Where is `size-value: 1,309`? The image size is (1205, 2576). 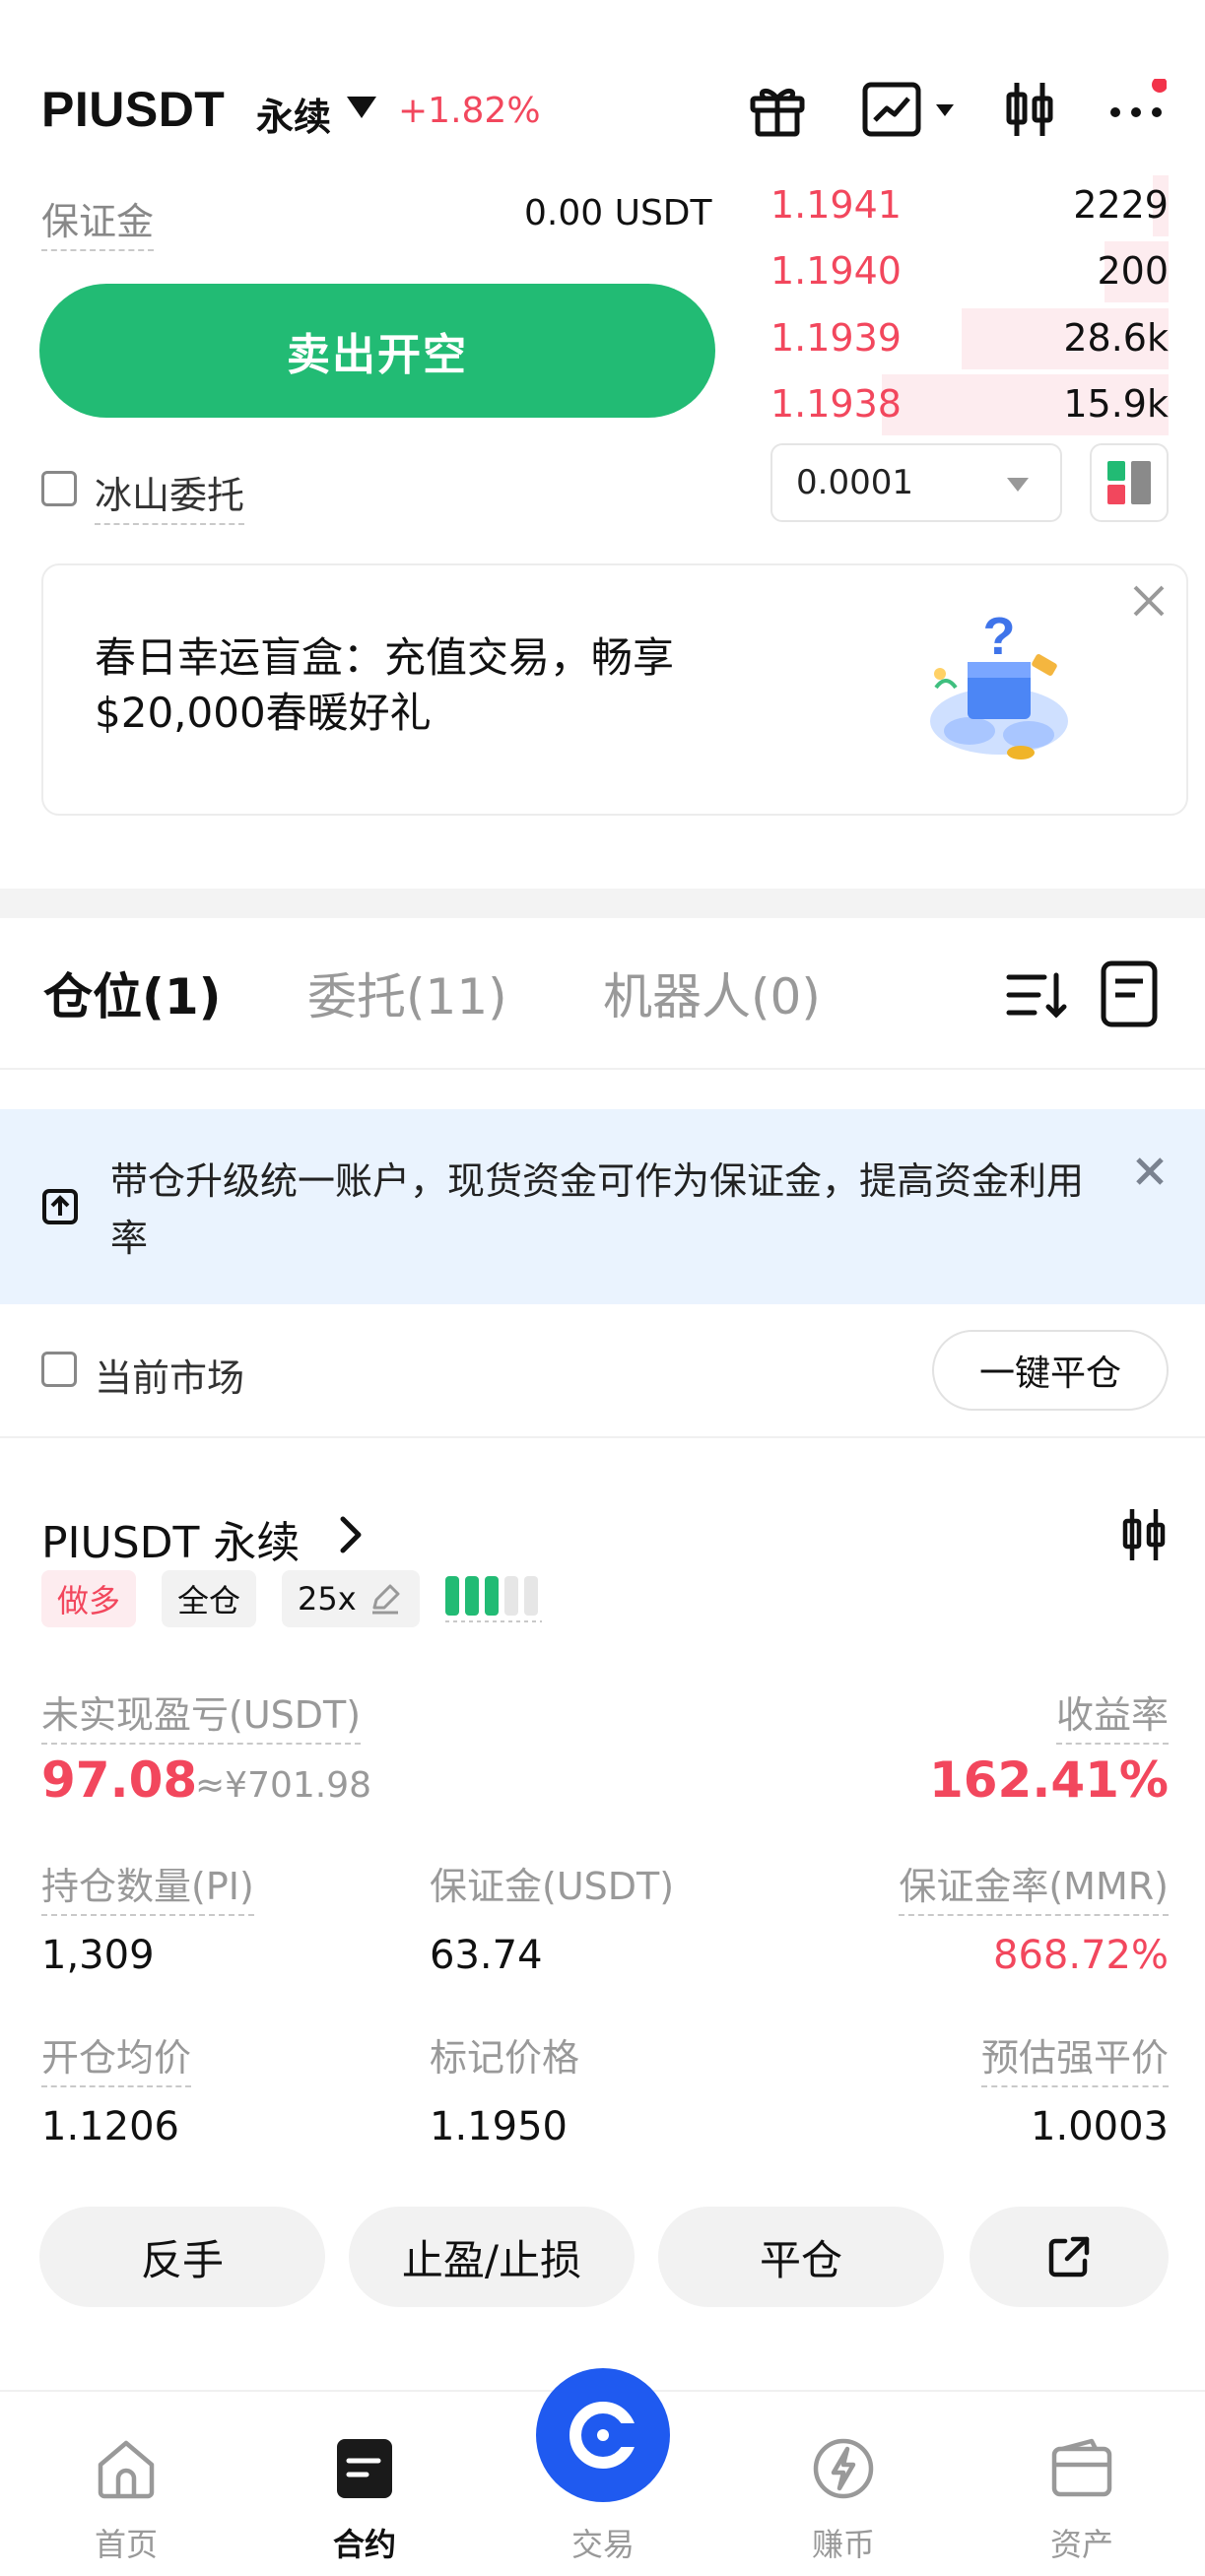 size-value: 1,309 is located at coordinates (98, 1956).